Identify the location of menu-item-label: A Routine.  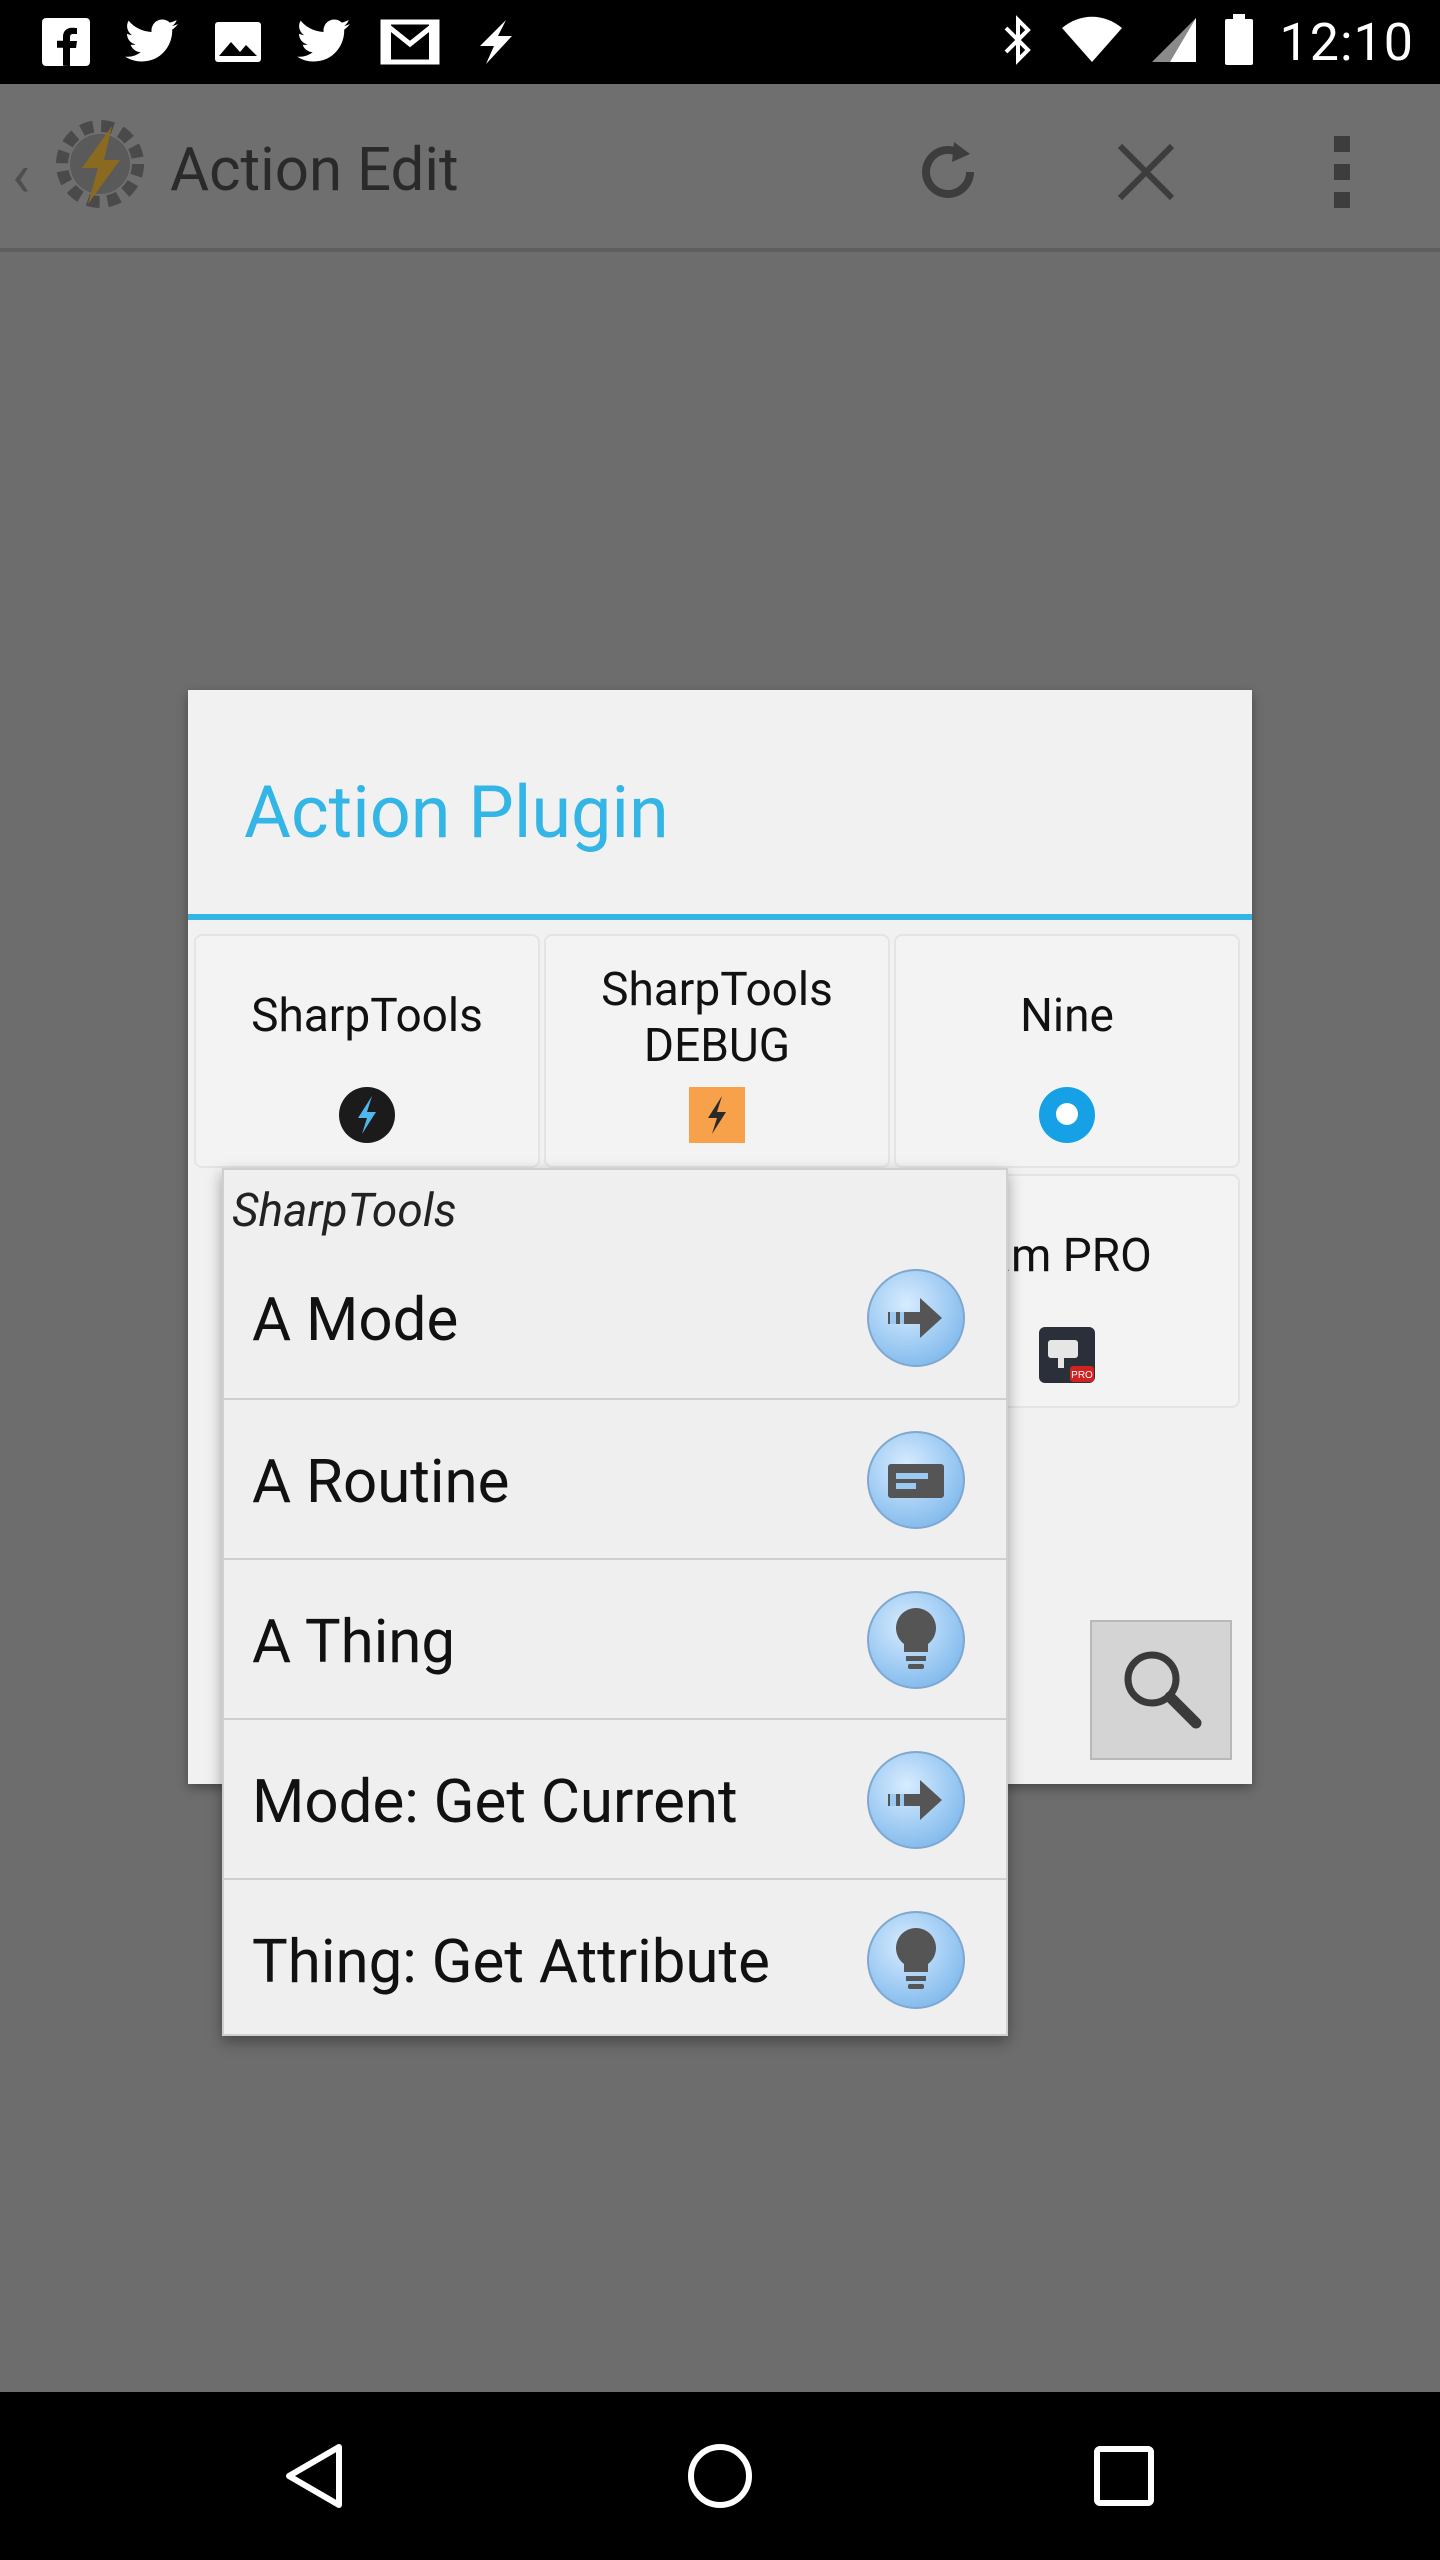
(381, 1481).